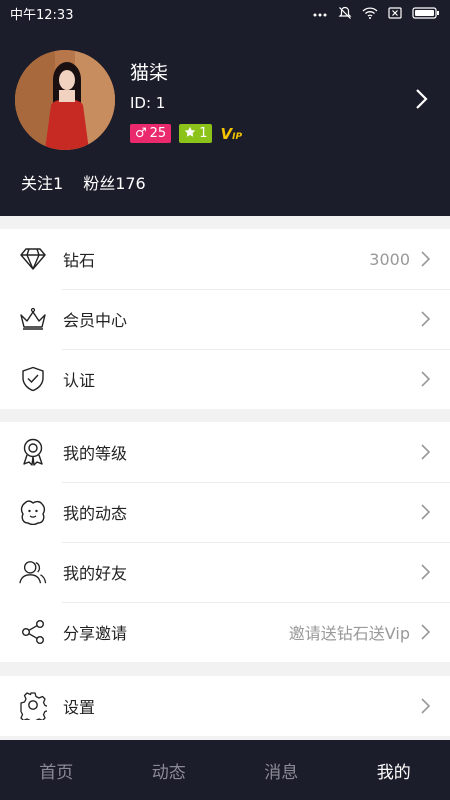 The width and height of the screenshot is (450, 800). I want to click on tab-feed: 动态, so click(169, 770).